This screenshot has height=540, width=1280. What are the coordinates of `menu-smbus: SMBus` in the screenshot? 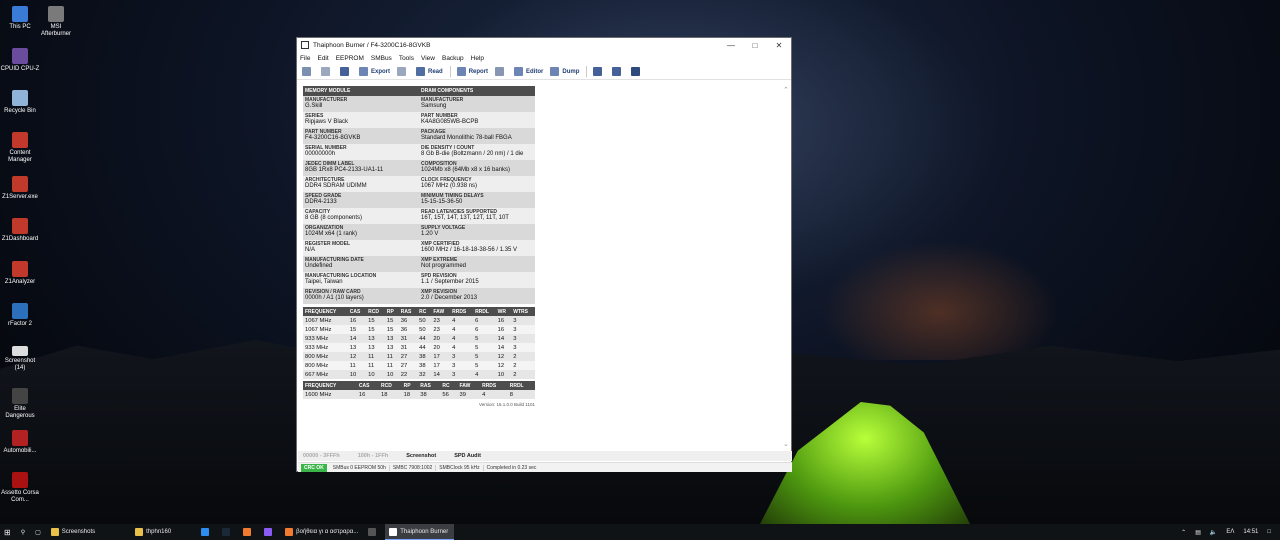 It's located at (381, 58).